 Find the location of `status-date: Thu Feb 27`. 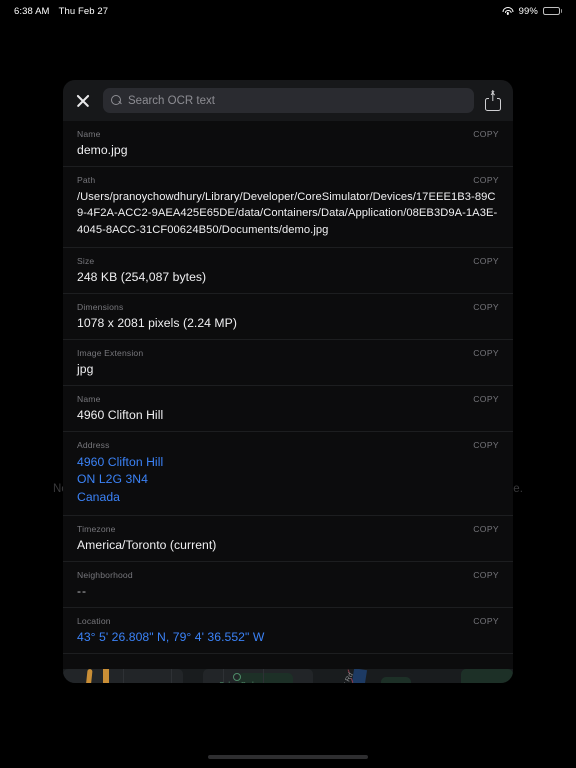

status-date: Thu Feb 27 is located at coordinates (83, 11).